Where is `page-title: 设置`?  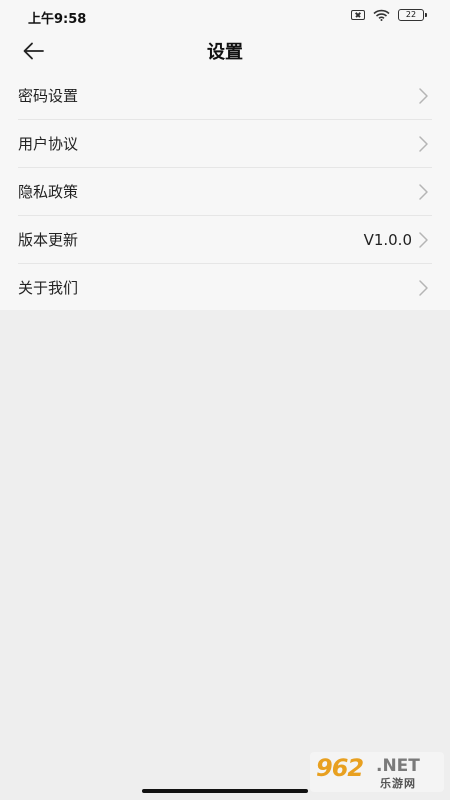
page-title: 设置 is located at coordinates (225, 52).